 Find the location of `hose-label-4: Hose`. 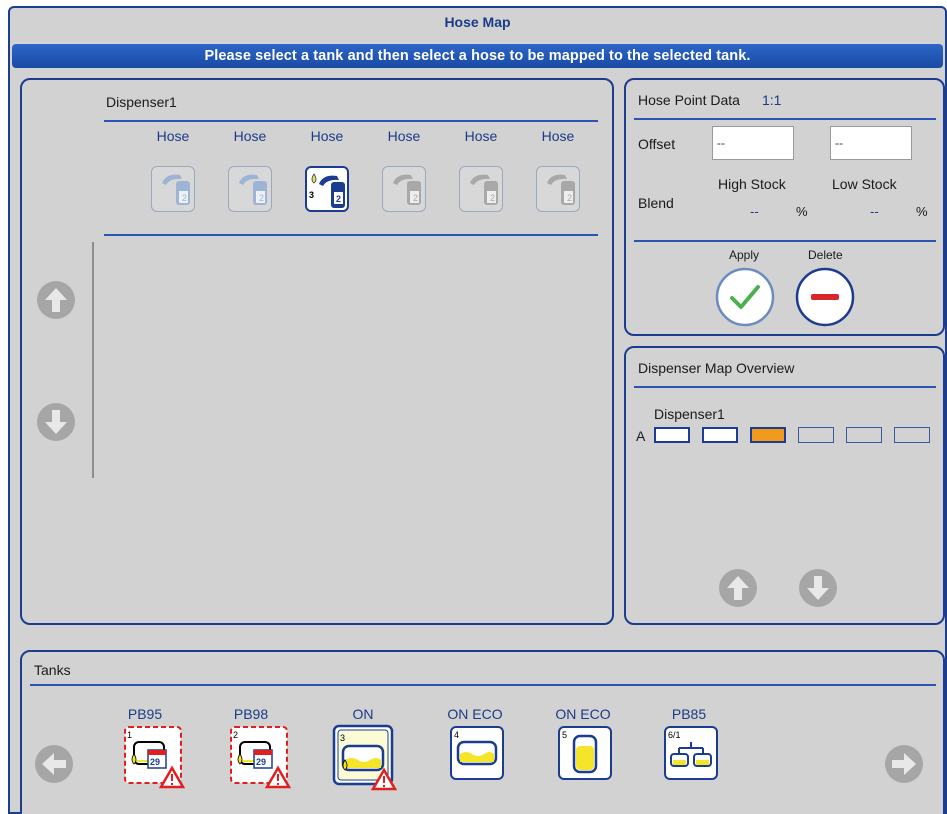

hose-label-4: Hose is located at coordinates (404, 136).